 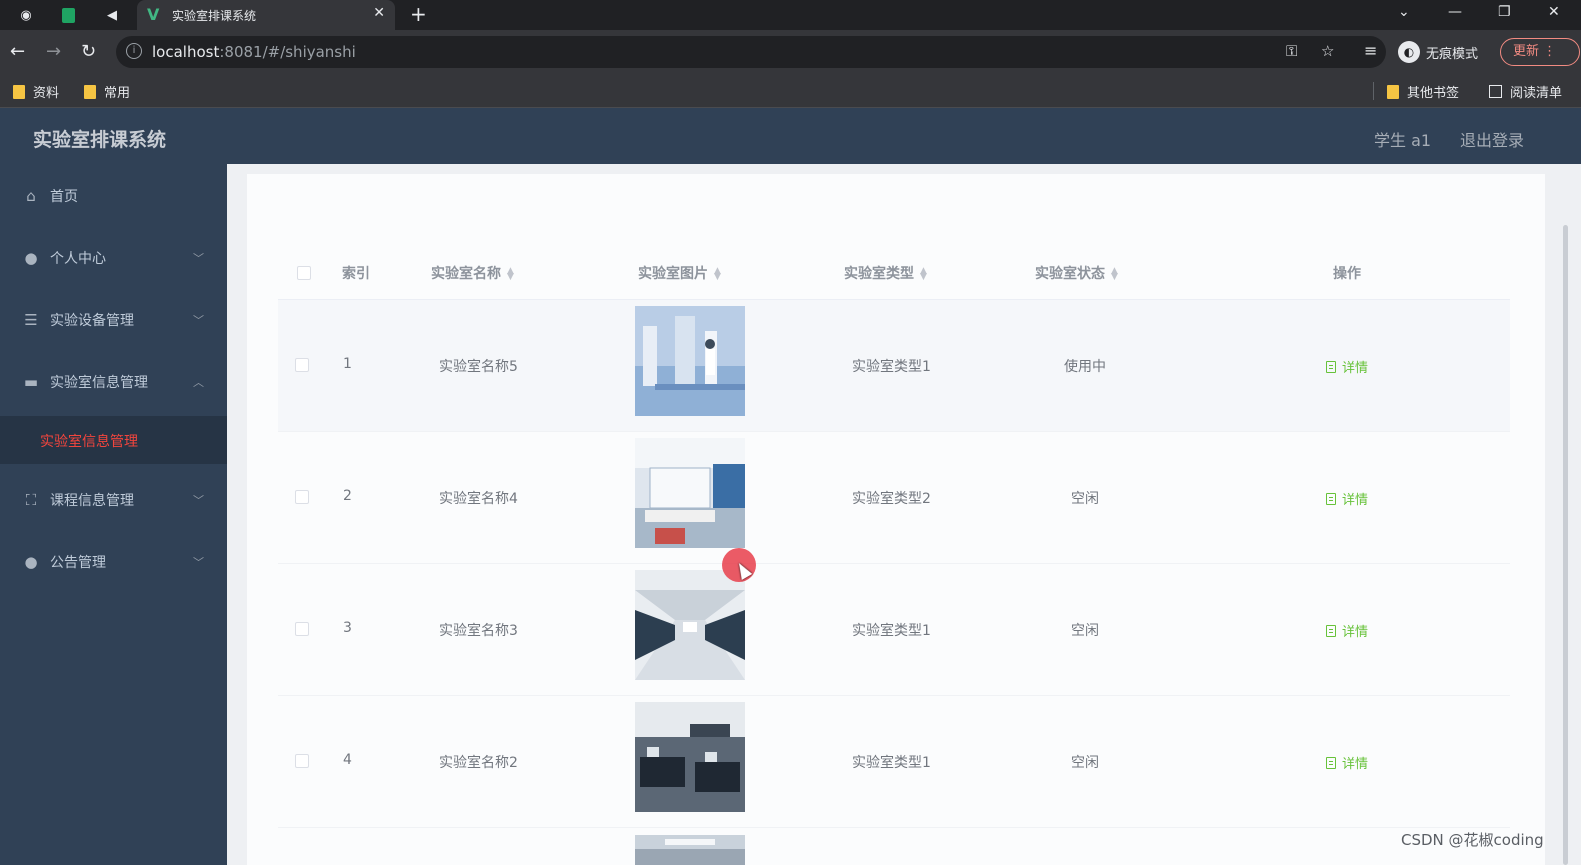 I want to click on other-bookmarks: 其他书签, so click(x=1423, y=91).